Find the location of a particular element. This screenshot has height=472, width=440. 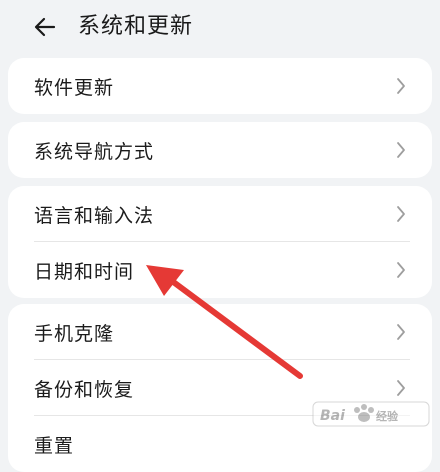

menu-item-software-update: 软件更新 is located at coordinates (220, 86).